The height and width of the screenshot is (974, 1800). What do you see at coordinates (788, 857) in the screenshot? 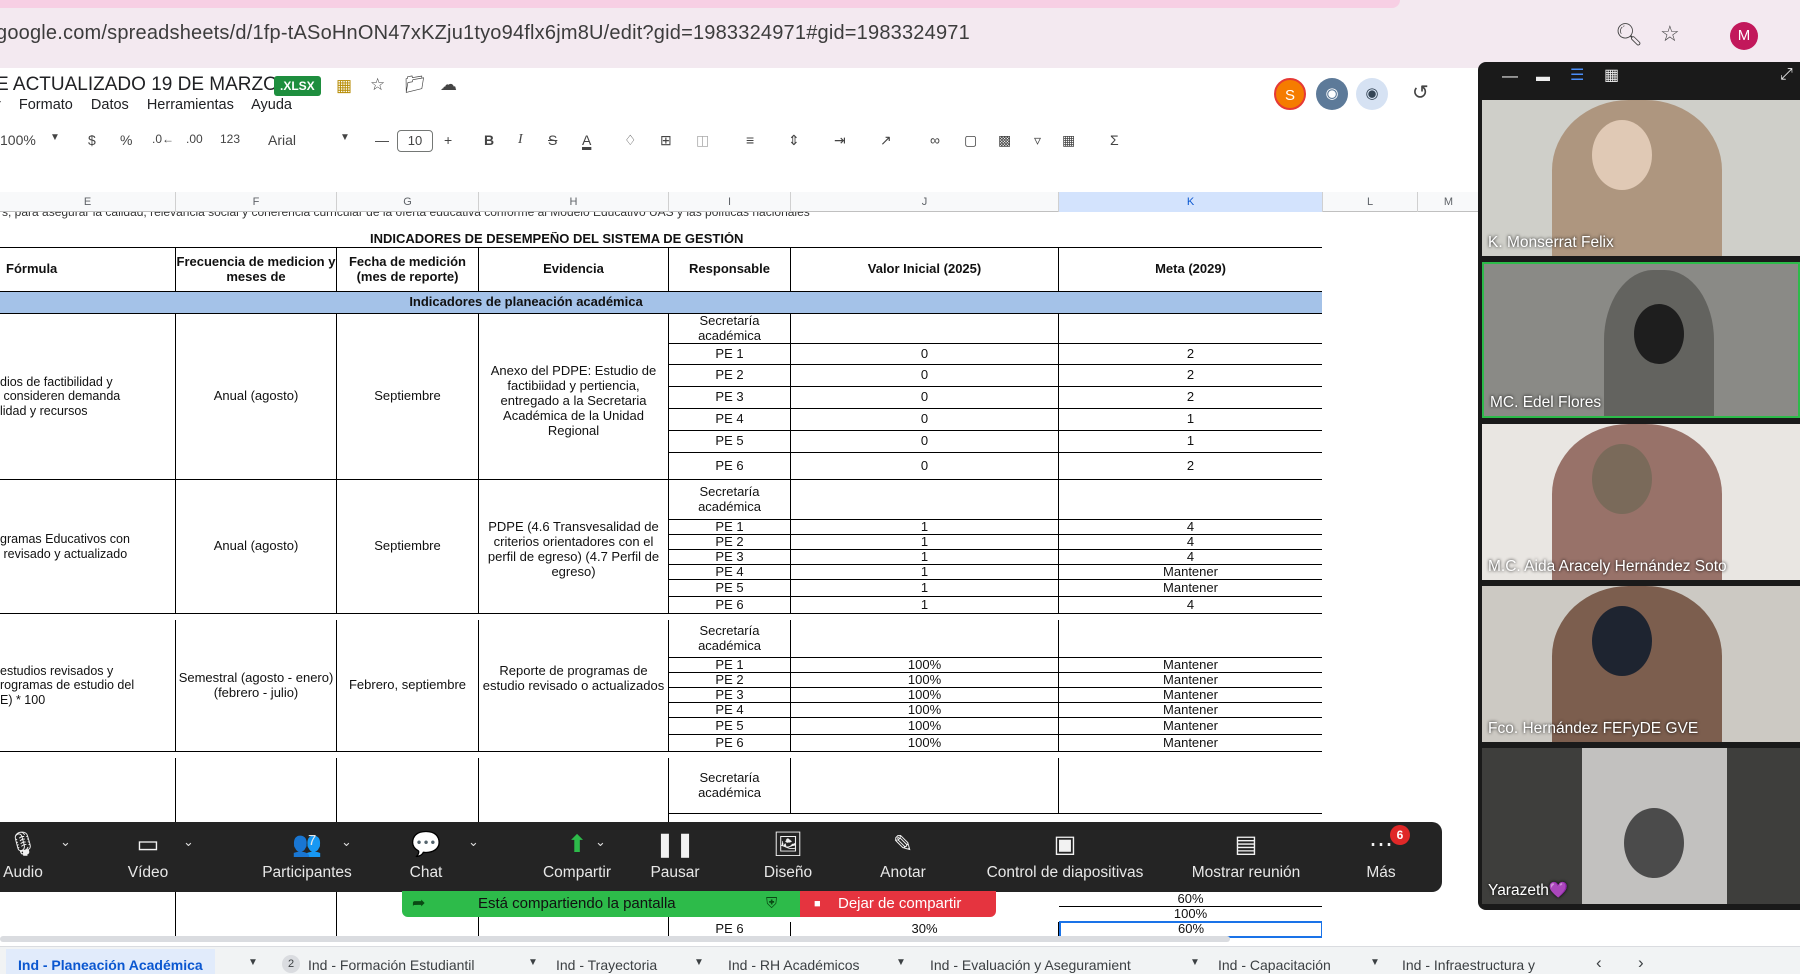
I see `zoom-dise-o-button: 🖼 Diseño` at bounding box center [788, 857].